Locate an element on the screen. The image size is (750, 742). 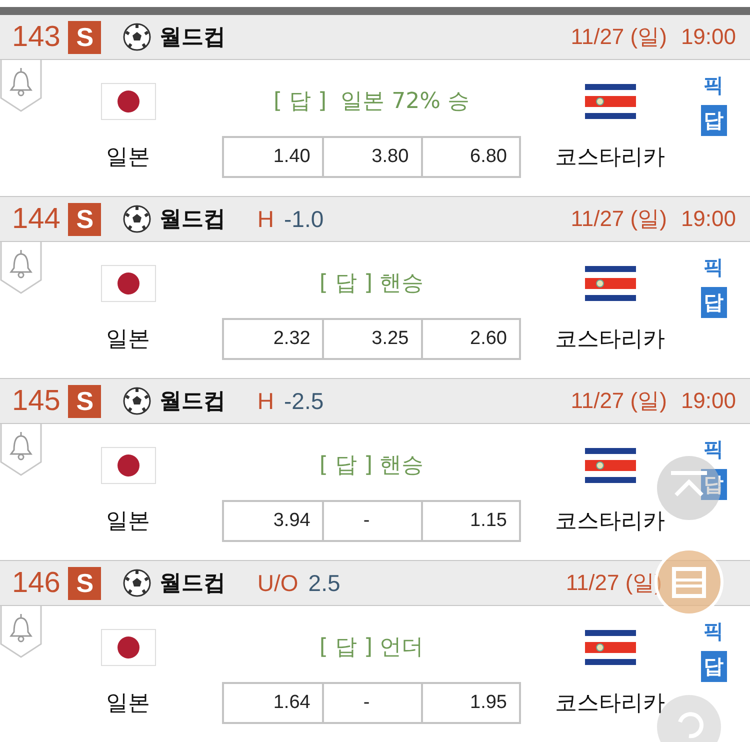
odds-cell: 3.80 is located at coordinates (371, 157).